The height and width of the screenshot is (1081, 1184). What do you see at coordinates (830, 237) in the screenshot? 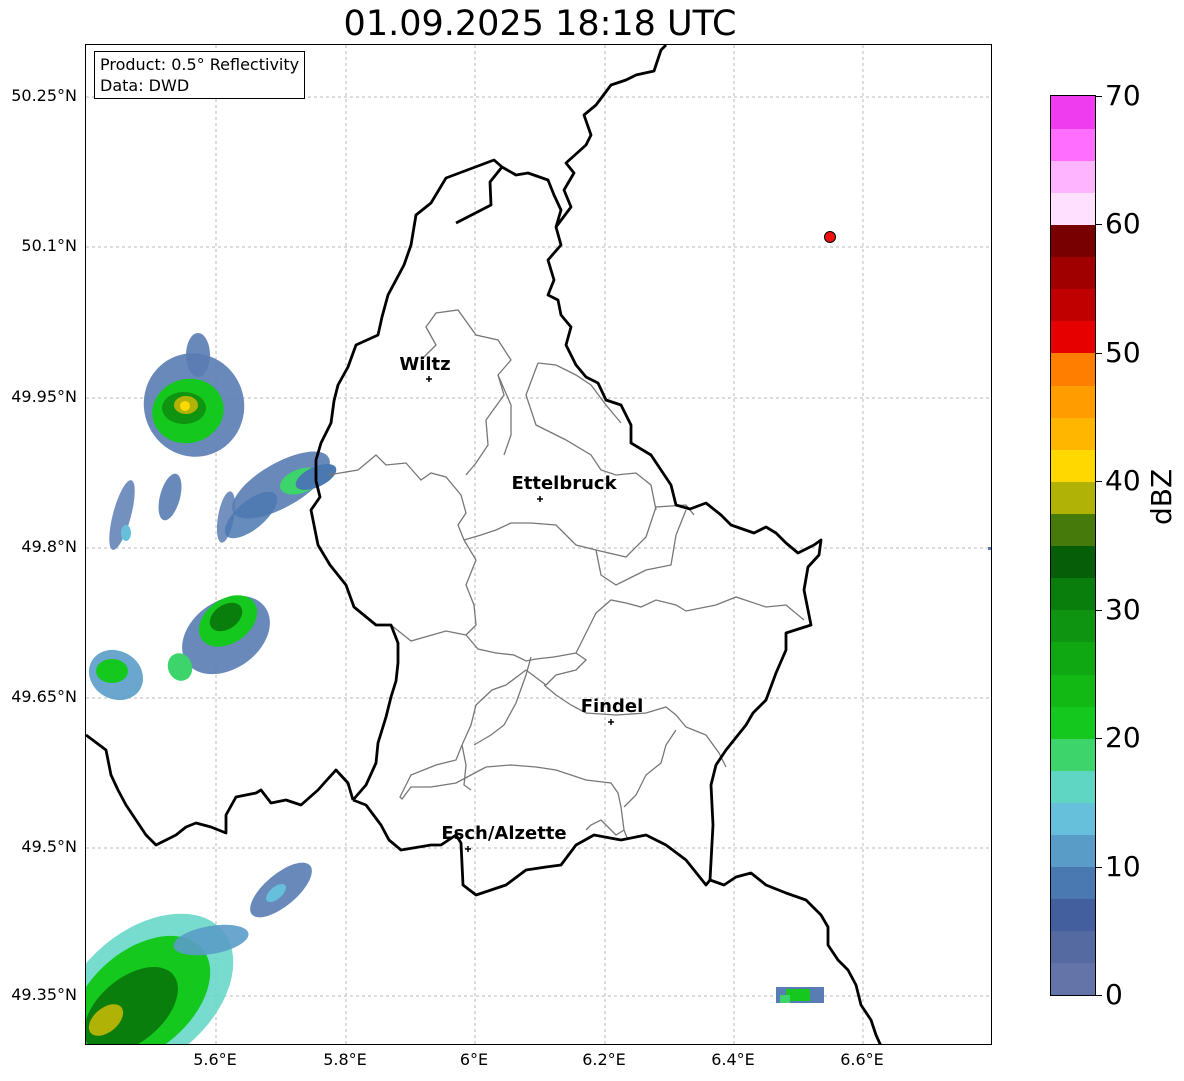
I see `radar-site-marker` at bounding box center [830, 237].